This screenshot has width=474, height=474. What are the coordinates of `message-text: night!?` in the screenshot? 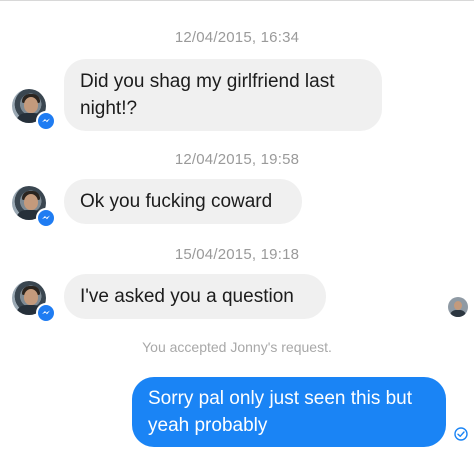 It's located at (109, 108).